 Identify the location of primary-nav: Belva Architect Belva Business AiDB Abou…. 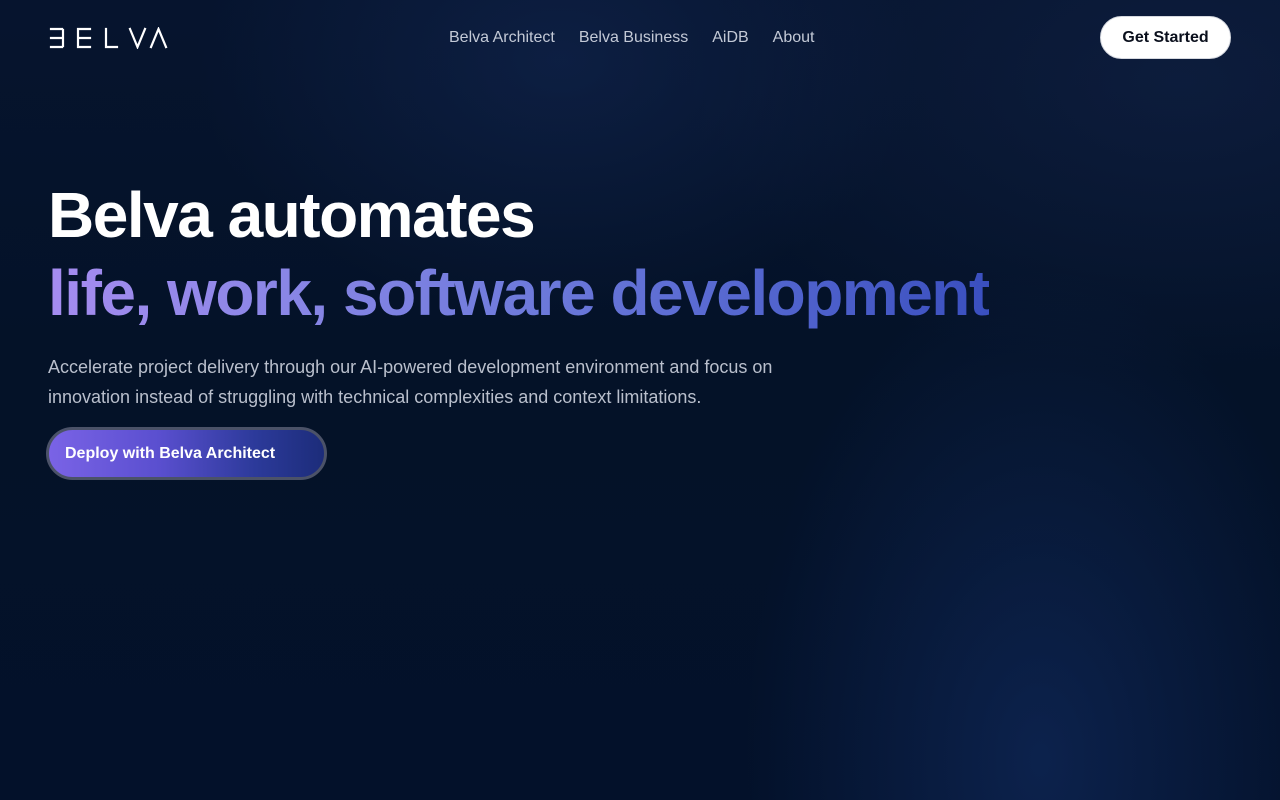
(631, 38).